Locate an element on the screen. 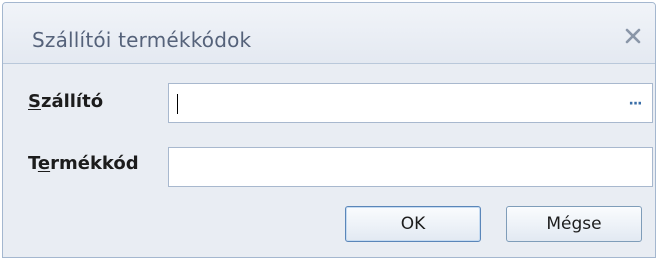  product-code-label-first: T is located at coordinates (33, 163).